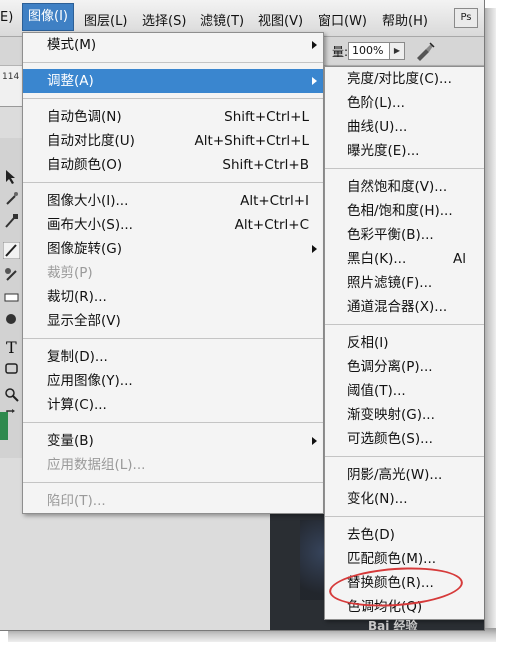 The image size is (511, 663). Describe the element at coordinates (84, 249) in the screenshot. I see `image-menu-item-label: 图像旋转(G)` at that location.